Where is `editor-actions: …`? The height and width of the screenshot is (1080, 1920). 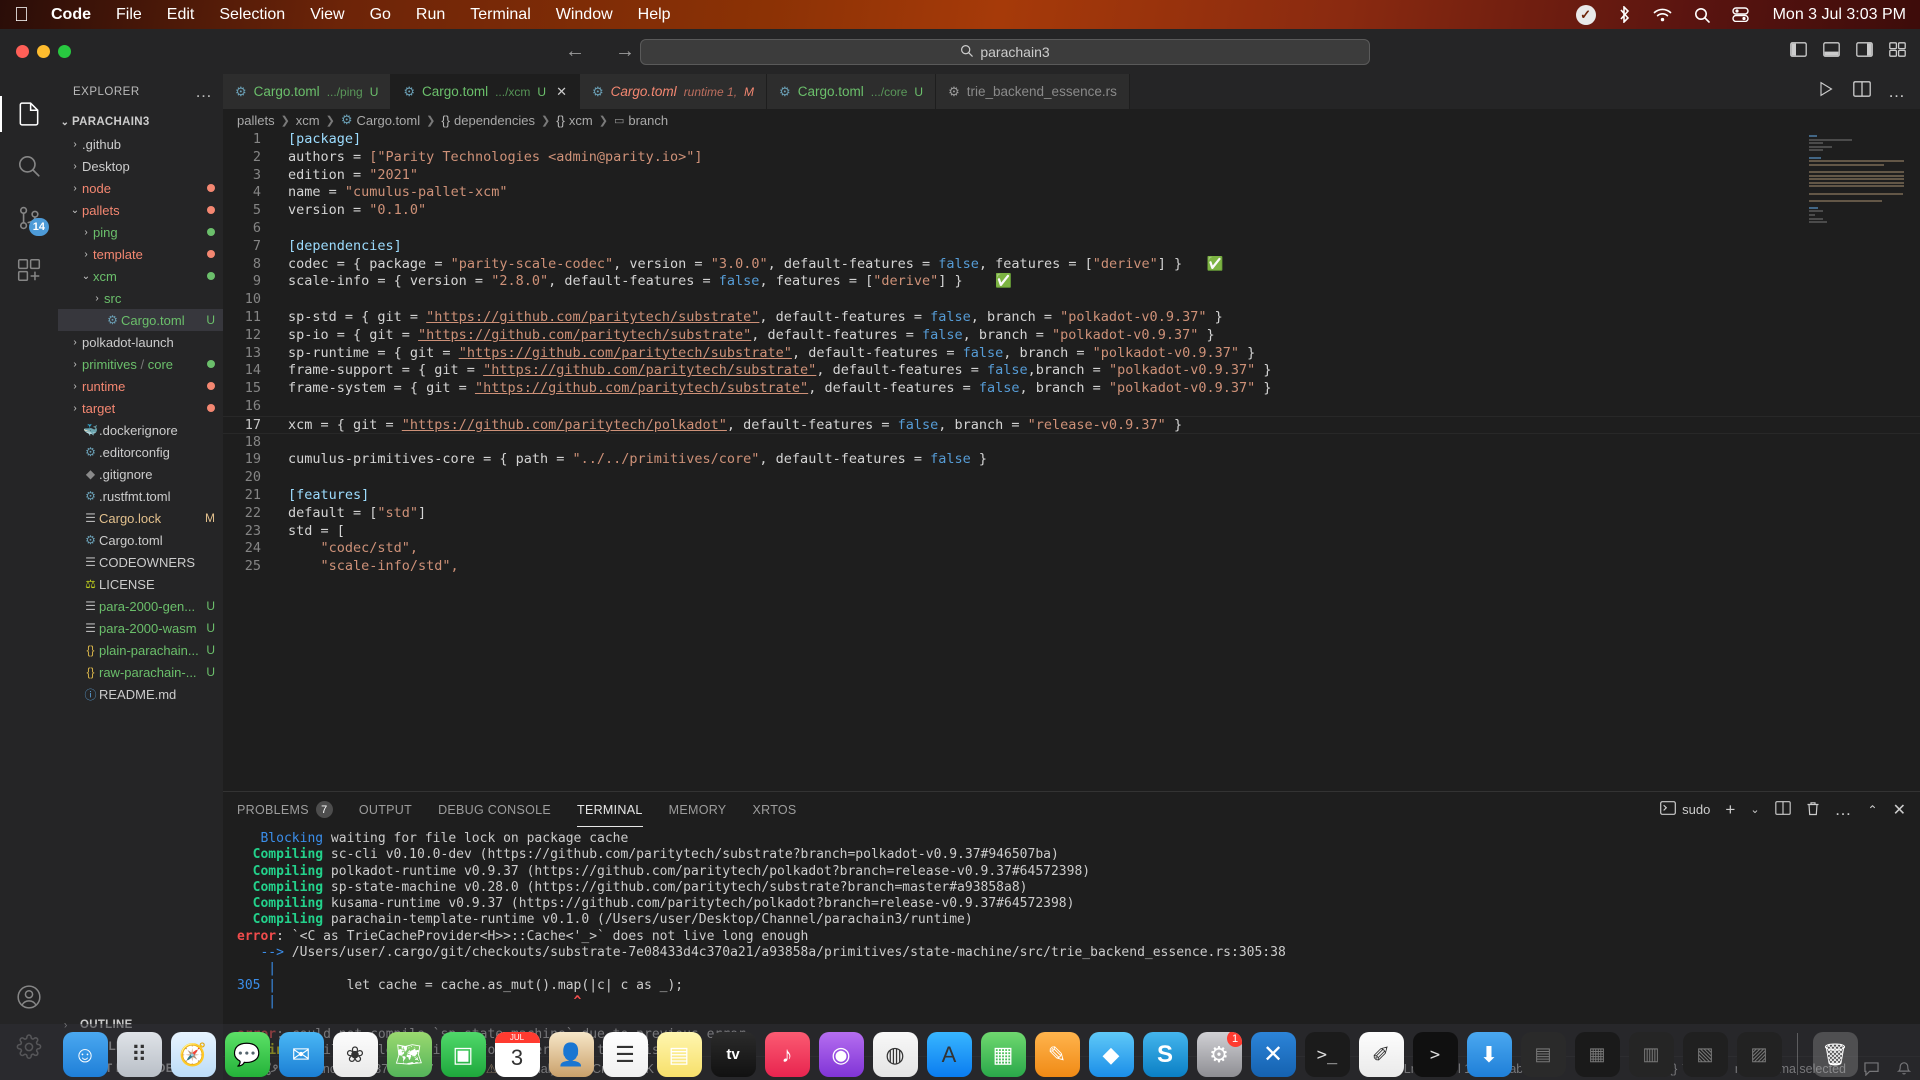 editor-actions: … is located at coordinates (1869, 91).